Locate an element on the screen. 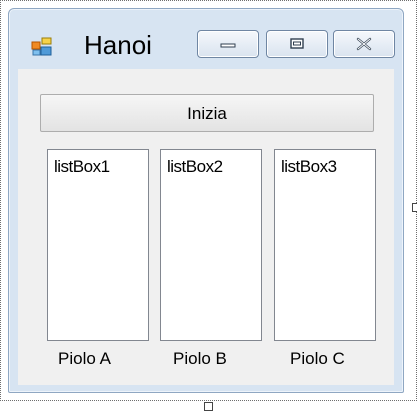 The image size is (417, 412). close-button is located at coordinates (364, 44).